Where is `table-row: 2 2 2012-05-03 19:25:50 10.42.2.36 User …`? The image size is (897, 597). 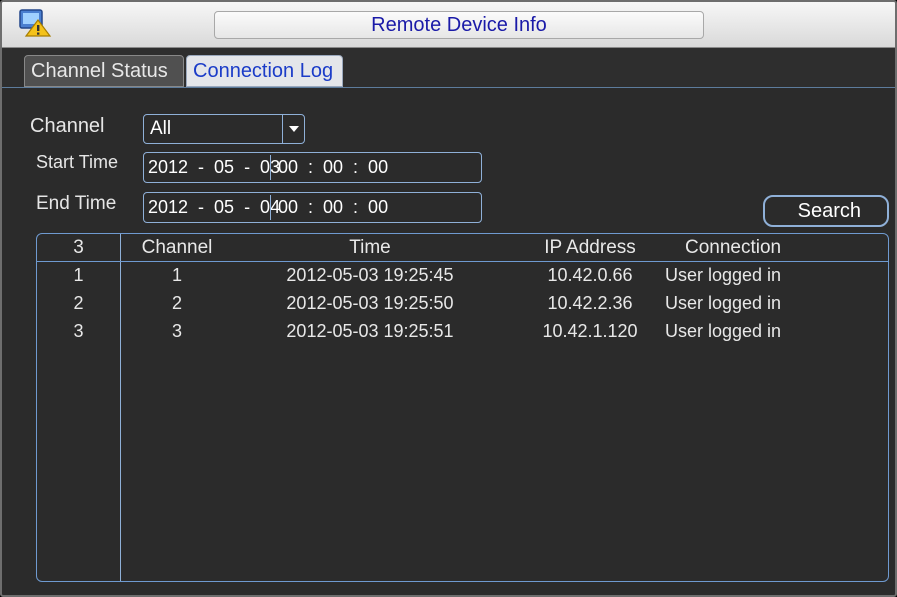 table-row: 2 2 2012-05-03 19:25:50 10.42.2.36 User … is located at coordinates (462, 305).